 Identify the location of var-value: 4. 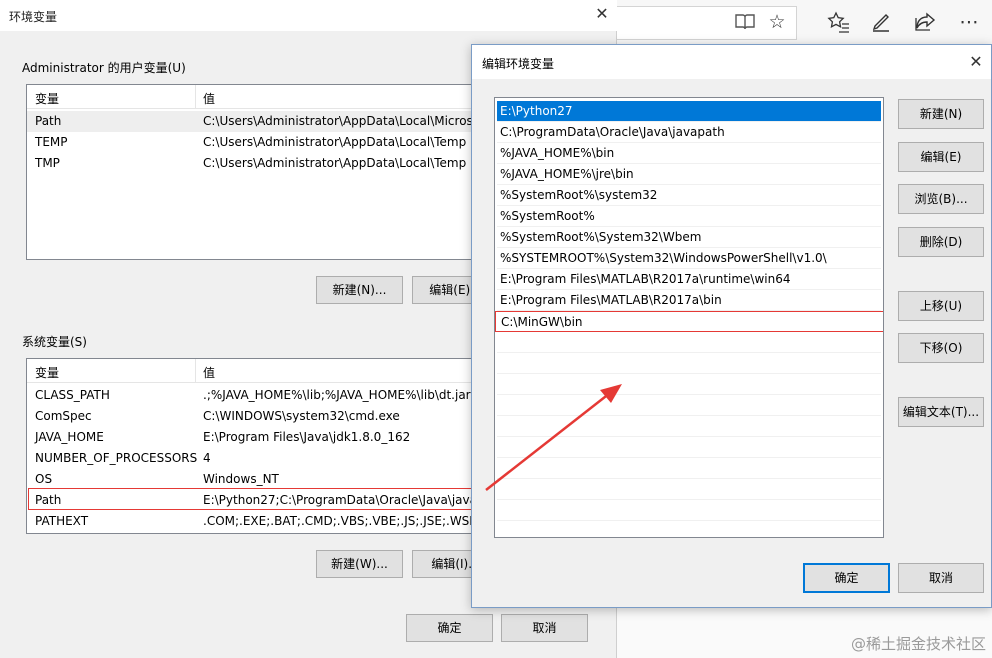
(207, 458).